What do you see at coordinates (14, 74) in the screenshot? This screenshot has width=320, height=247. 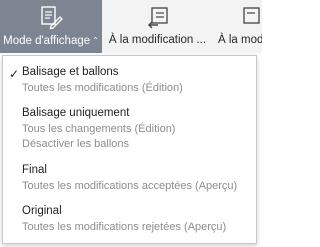 I see `checkmark-icon: ✓` at bounding box center [14, 74].